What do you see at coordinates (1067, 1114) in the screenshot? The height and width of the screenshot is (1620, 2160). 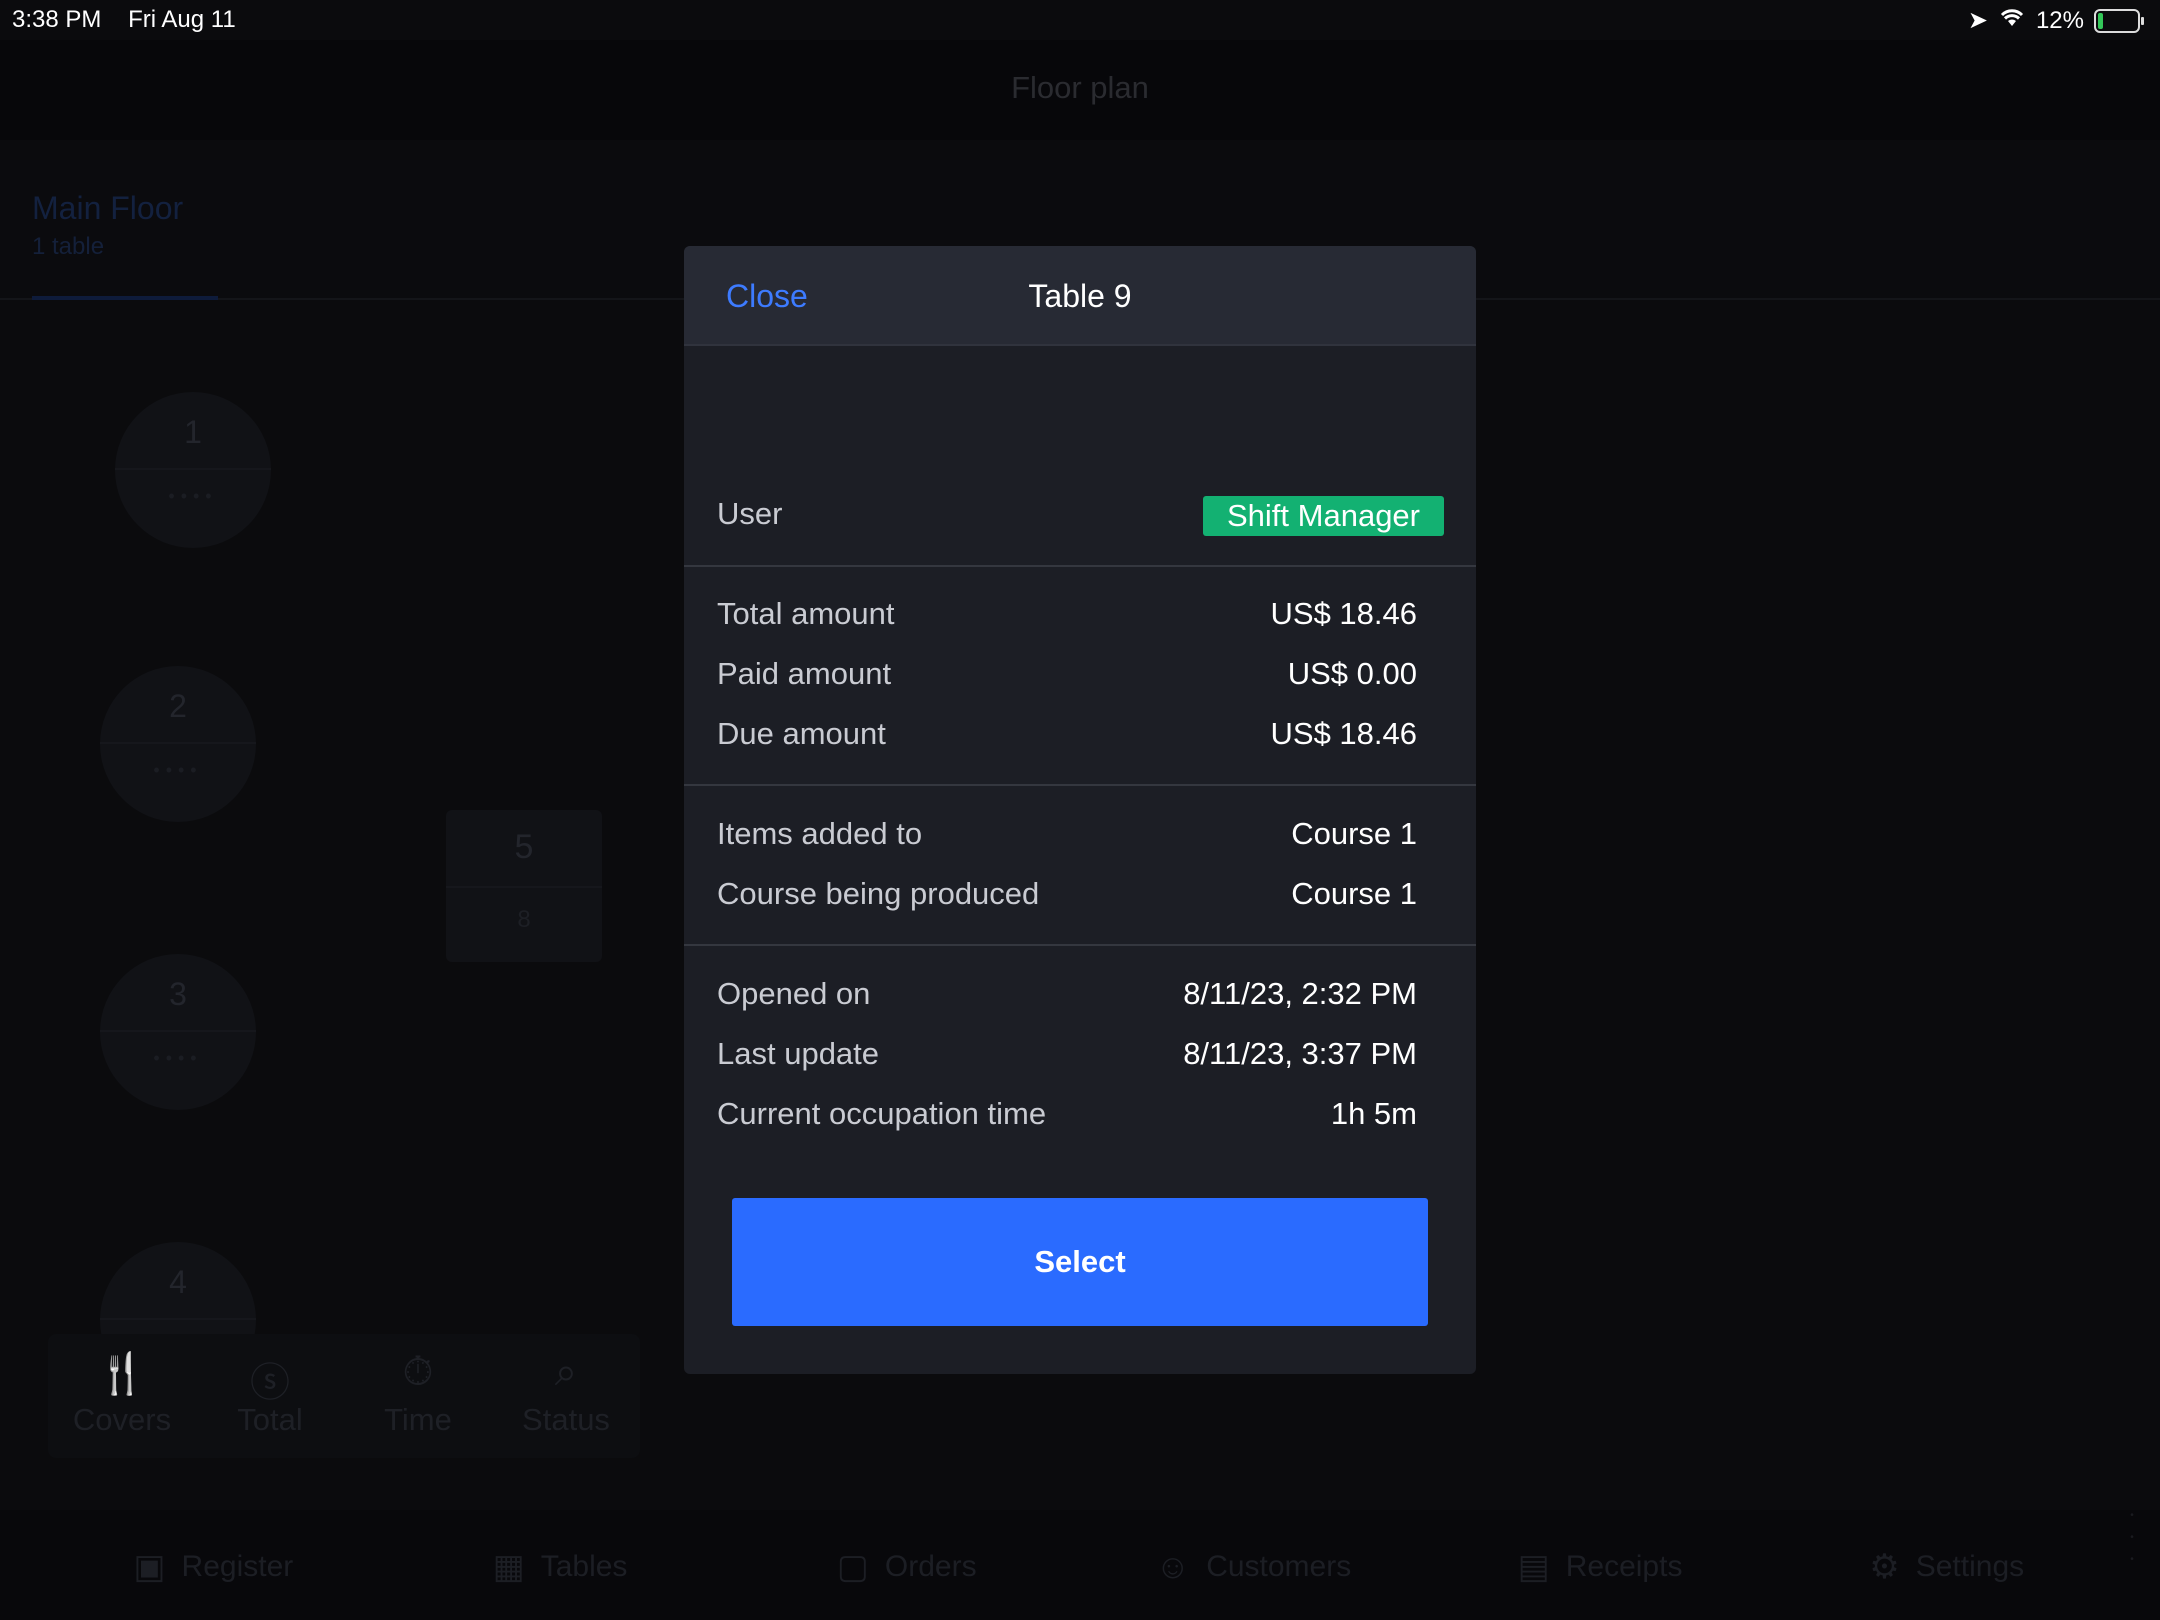 I see `time-row-occupation: Current occupation time 1h 5m` at bounding box center [1067, 1114].